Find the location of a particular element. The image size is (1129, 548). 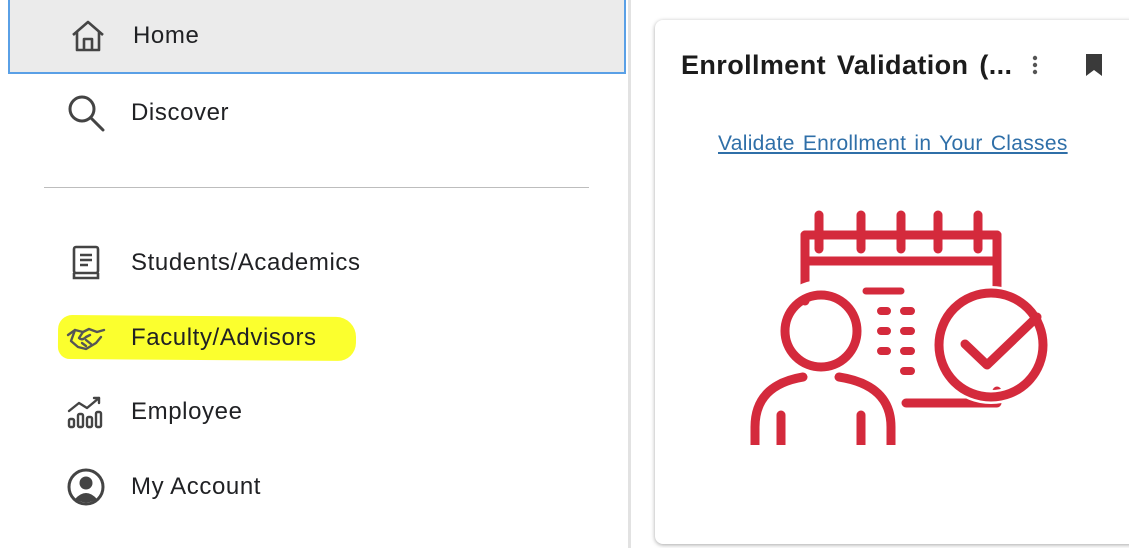

nav-item-label: Students/Academics is located at coordinates (246, 262).